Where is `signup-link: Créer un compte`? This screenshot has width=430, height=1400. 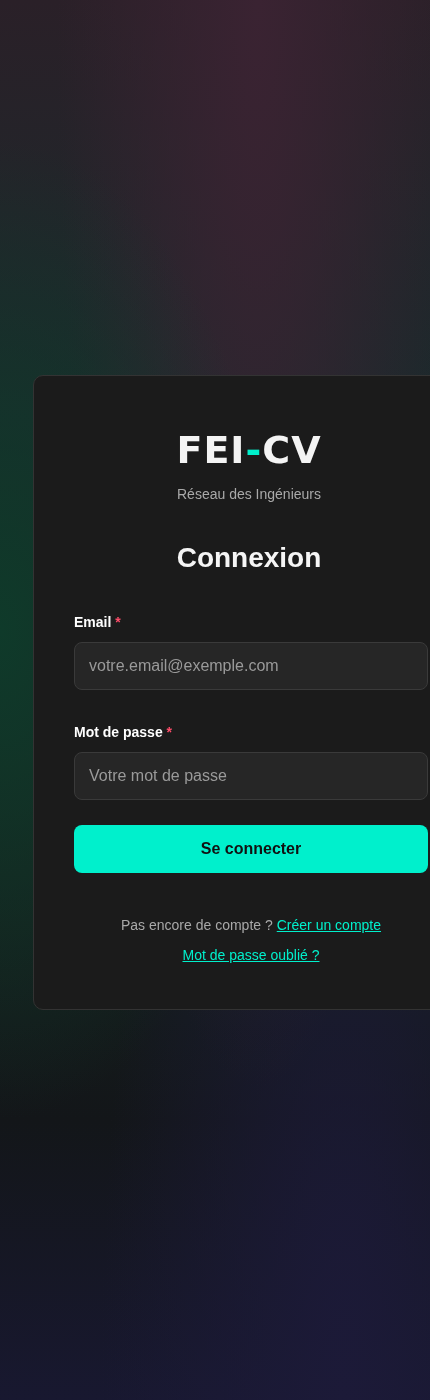
signup-link: Créer un compte is located at coordinates (328, 925).